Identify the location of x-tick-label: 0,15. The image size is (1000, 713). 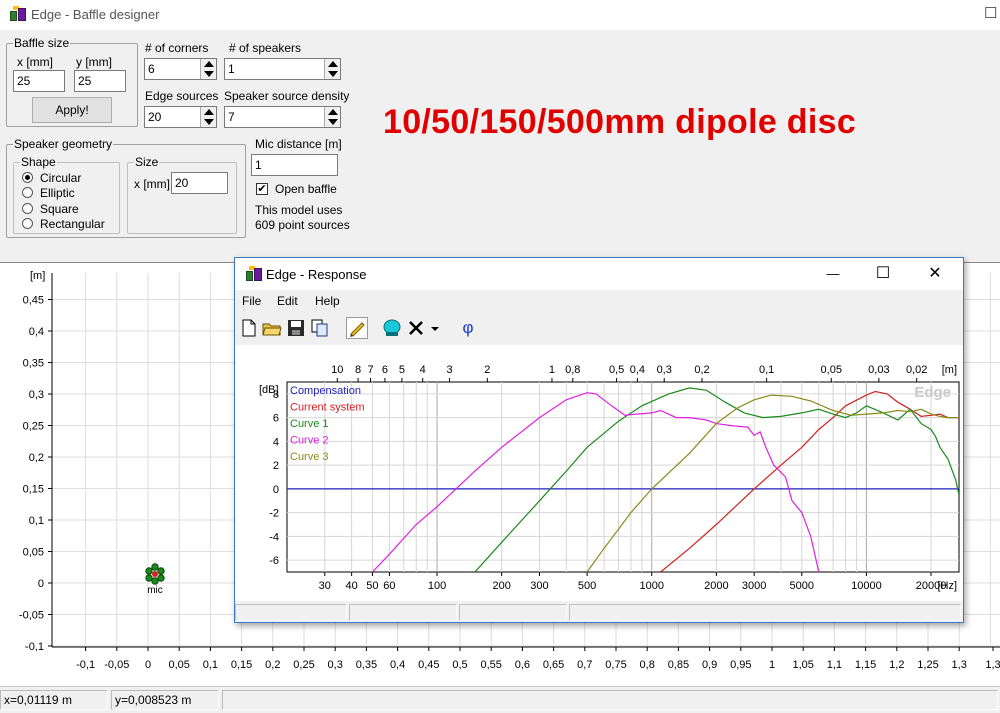
(241, 665).